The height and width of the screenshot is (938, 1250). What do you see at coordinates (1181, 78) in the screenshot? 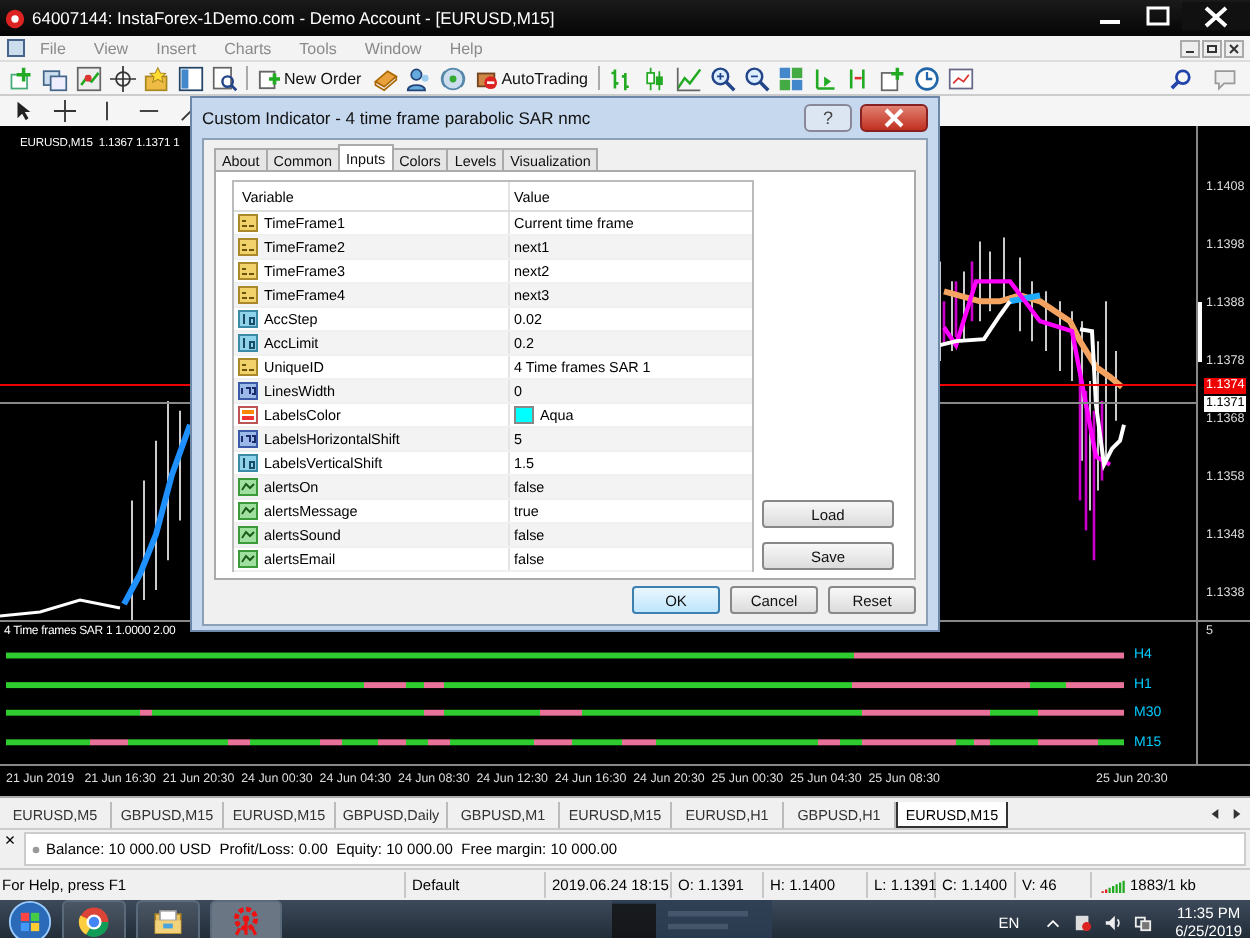
I see `search-icon` at bounding box center [1181, 78].